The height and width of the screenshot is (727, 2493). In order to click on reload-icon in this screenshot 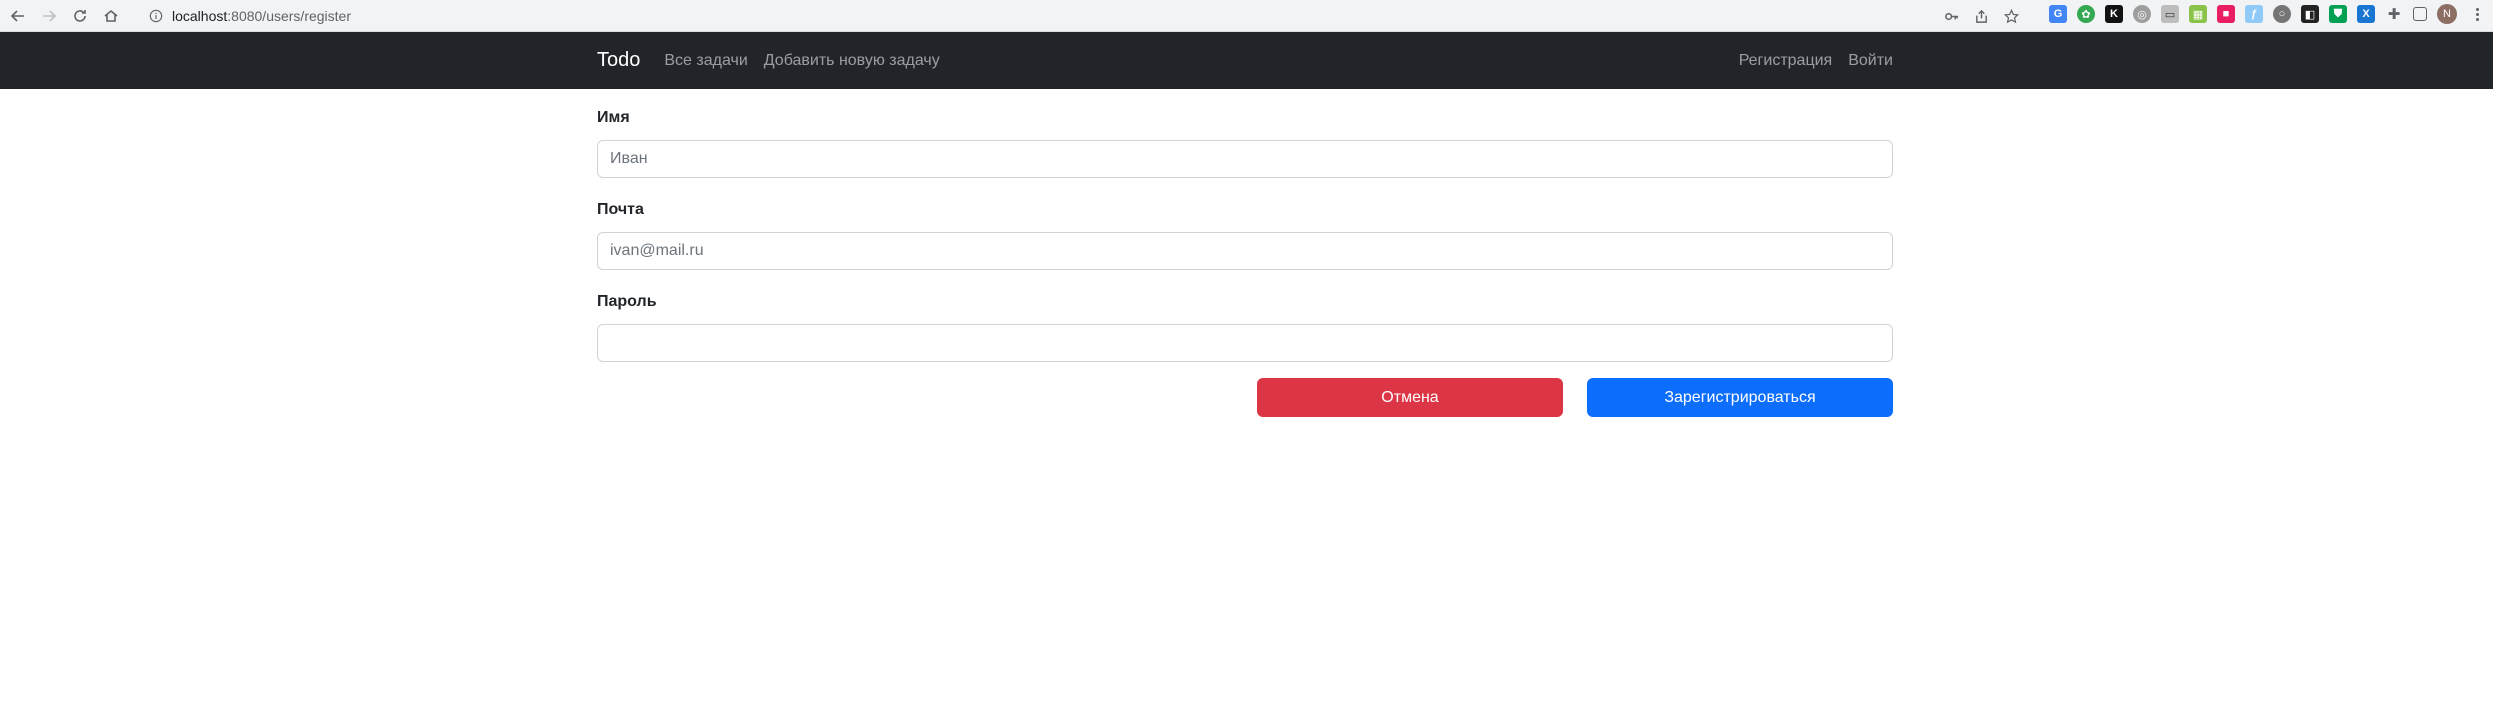, I will do `click(80, 16)`.